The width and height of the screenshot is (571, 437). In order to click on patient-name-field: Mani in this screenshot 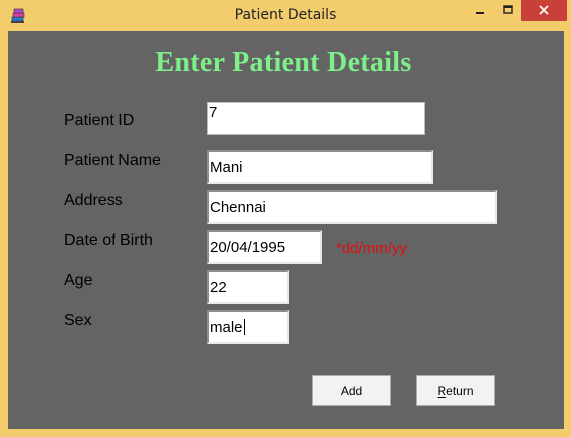, I will do `click(320, 167)`.